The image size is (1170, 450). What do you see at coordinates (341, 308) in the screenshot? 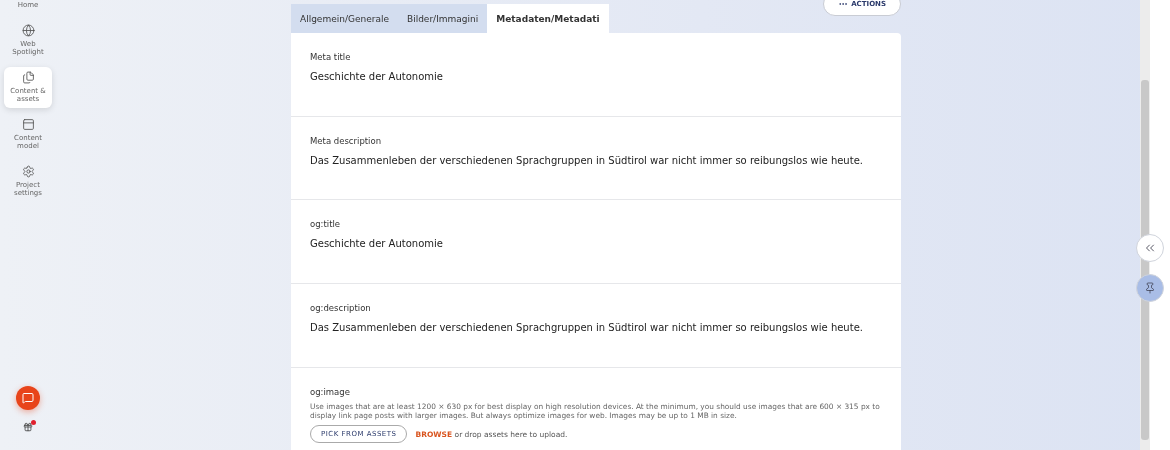
I see `field-label: og:description` at bounding box center [341, 308].